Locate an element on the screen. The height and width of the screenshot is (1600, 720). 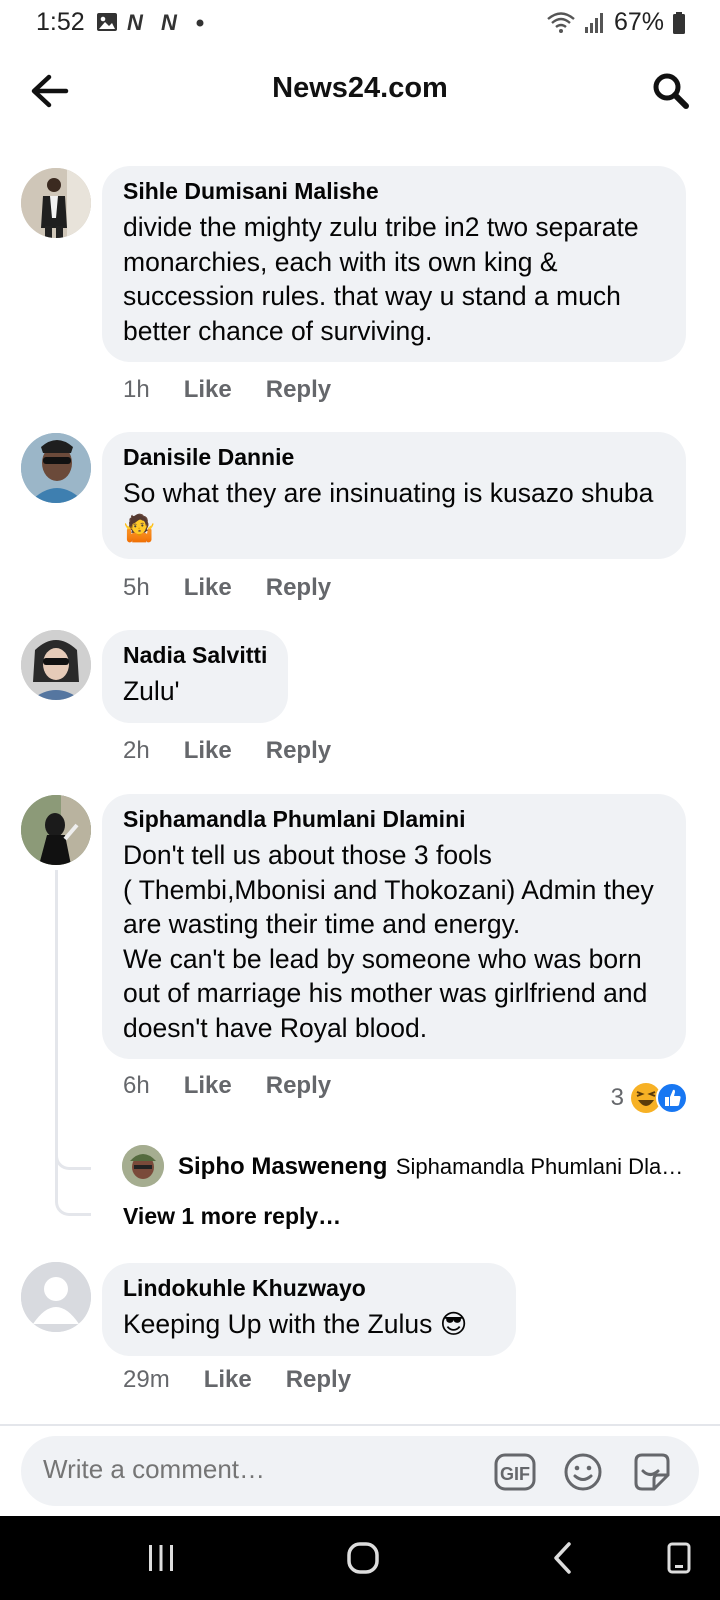
shrug-emoji: 🤷 is located at coordinates (139, 527).